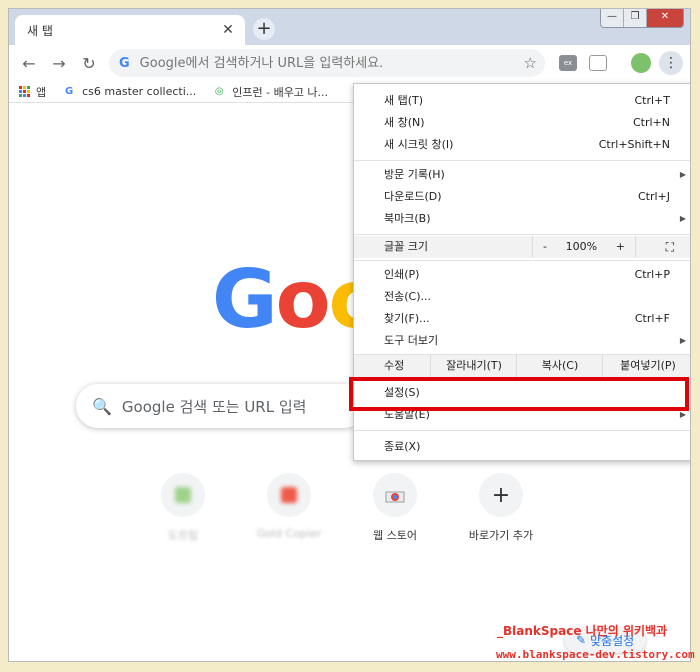 This screenshot has width=700, height=672. What do you see at coordinates (522, 319) in the screenshot?
I see `menu-item-find: 찾기(F)... Ctrl+F` at bounding box center [522, 319].